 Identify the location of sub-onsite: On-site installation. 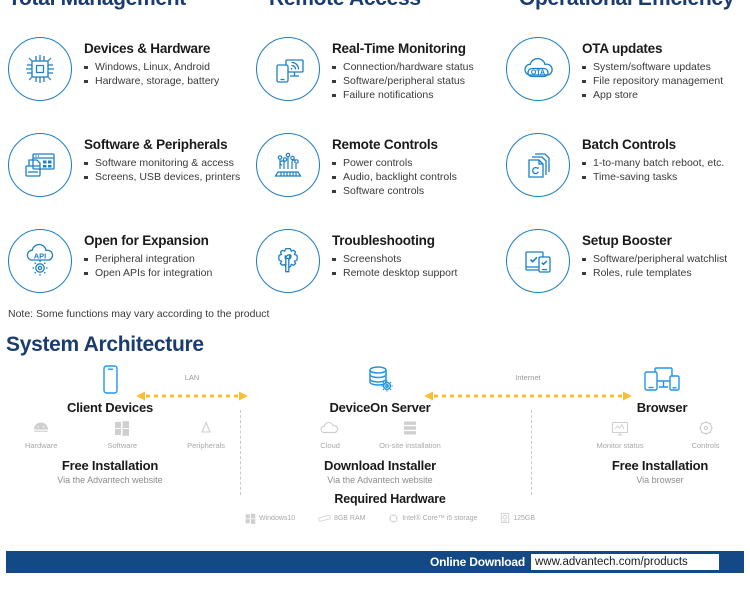
(410, 434).